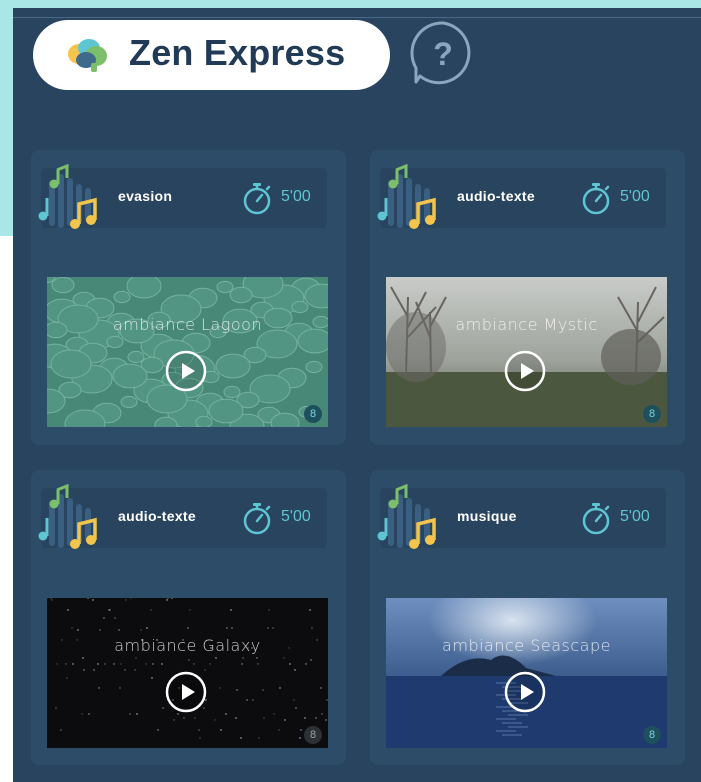  I want to click on ambiance-title: ambiance Lagoon, so click(187, 324).